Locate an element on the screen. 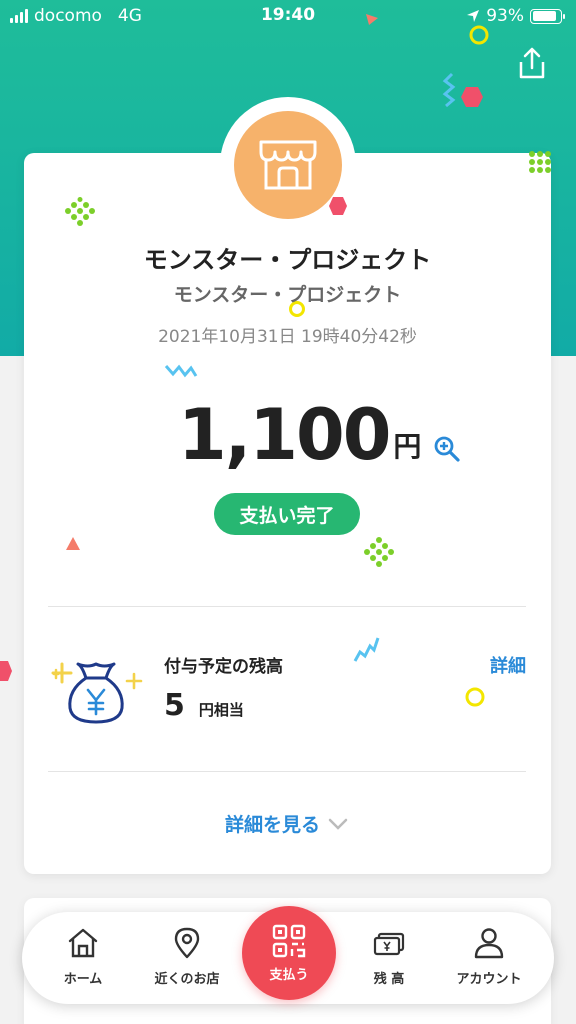 This screenshot has width=576, height=1024. share-icon is located at coordinates (532, 63).